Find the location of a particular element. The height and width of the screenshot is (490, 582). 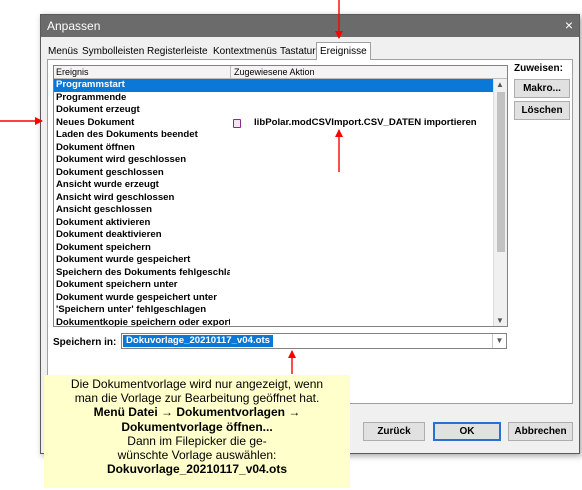

event-name: Dokument aktivieren is located at coordinates (103, 222).